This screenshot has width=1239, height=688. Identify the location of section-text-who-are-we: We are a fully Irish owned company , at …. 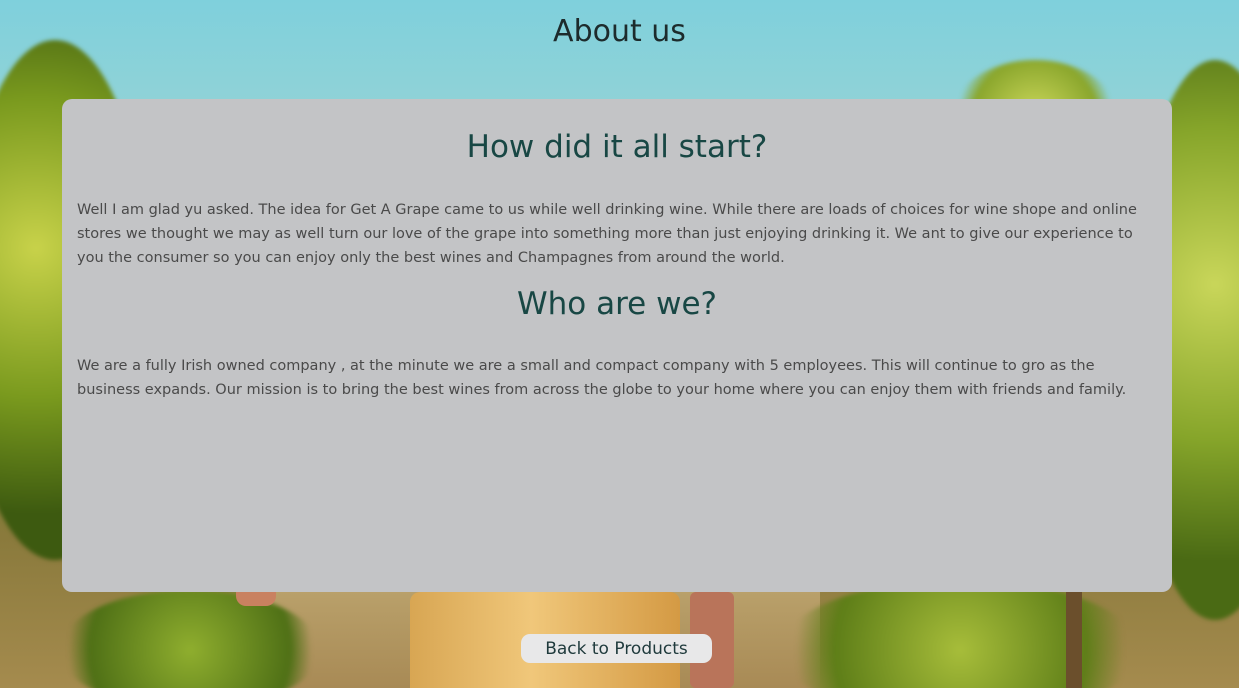
(602, 378).